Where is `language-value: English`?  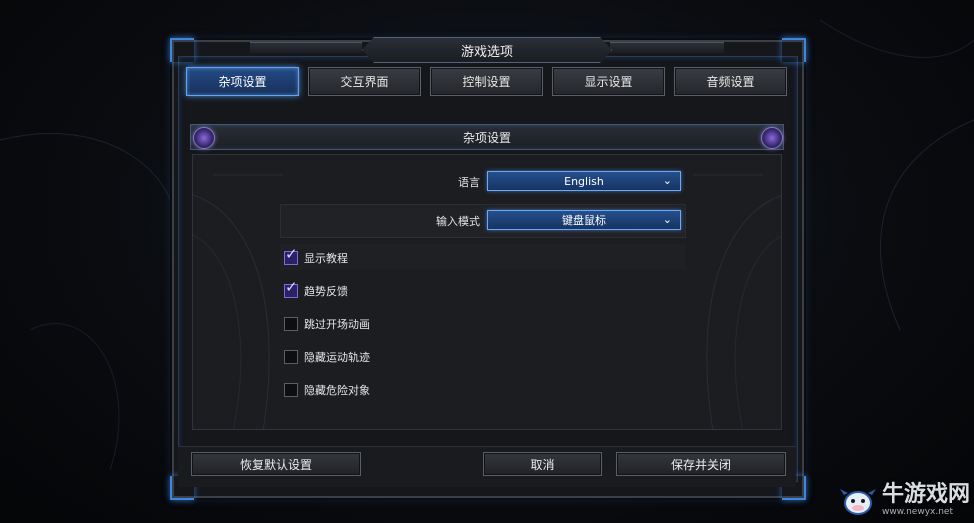 language-value: English is located at coordinates (584, 181).